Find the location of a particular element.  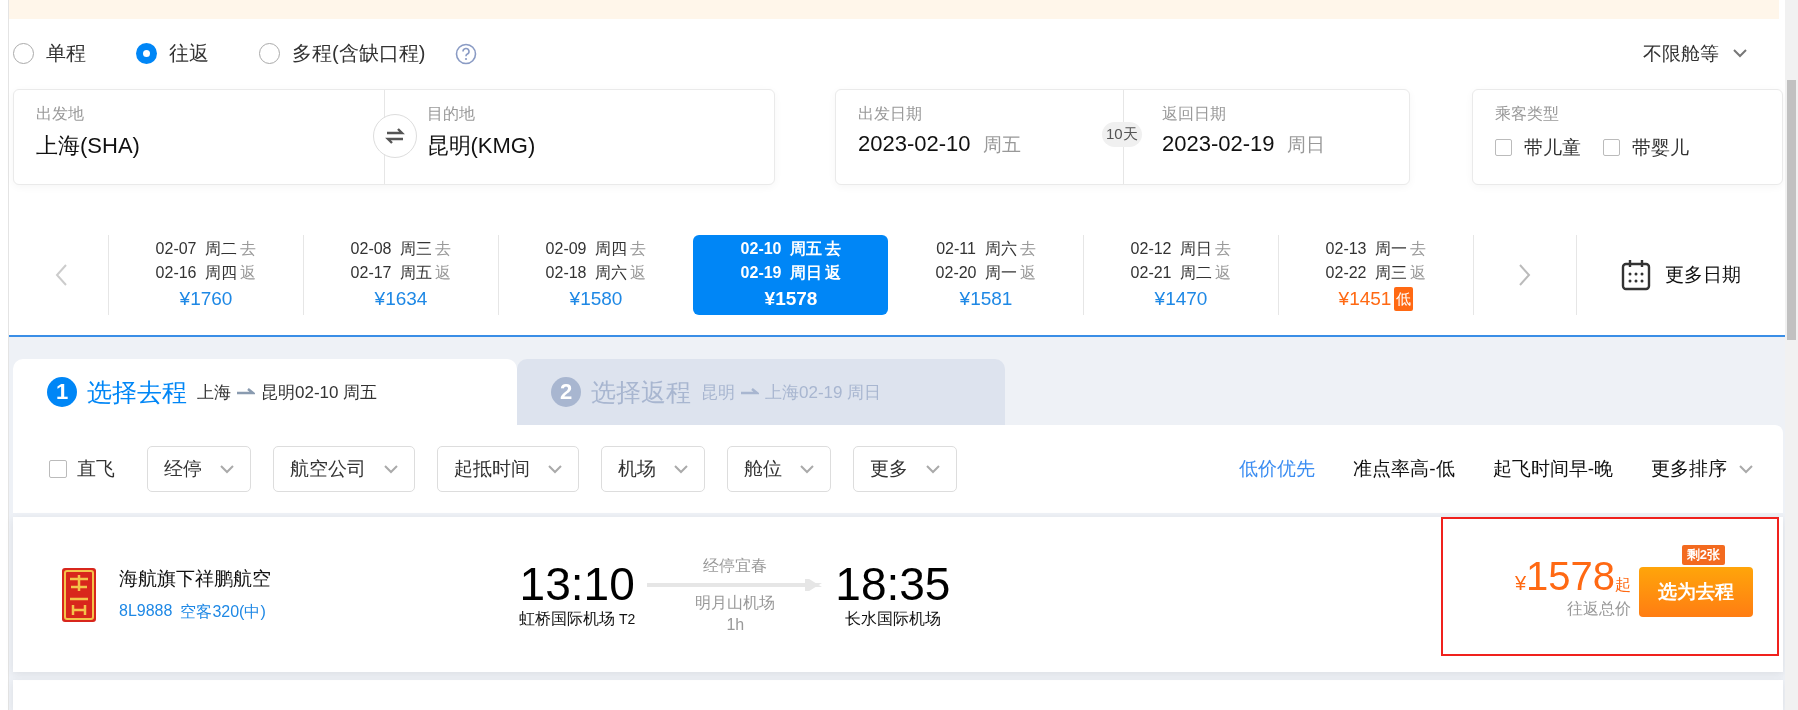

flight-card is located at coordinates (898, 695).